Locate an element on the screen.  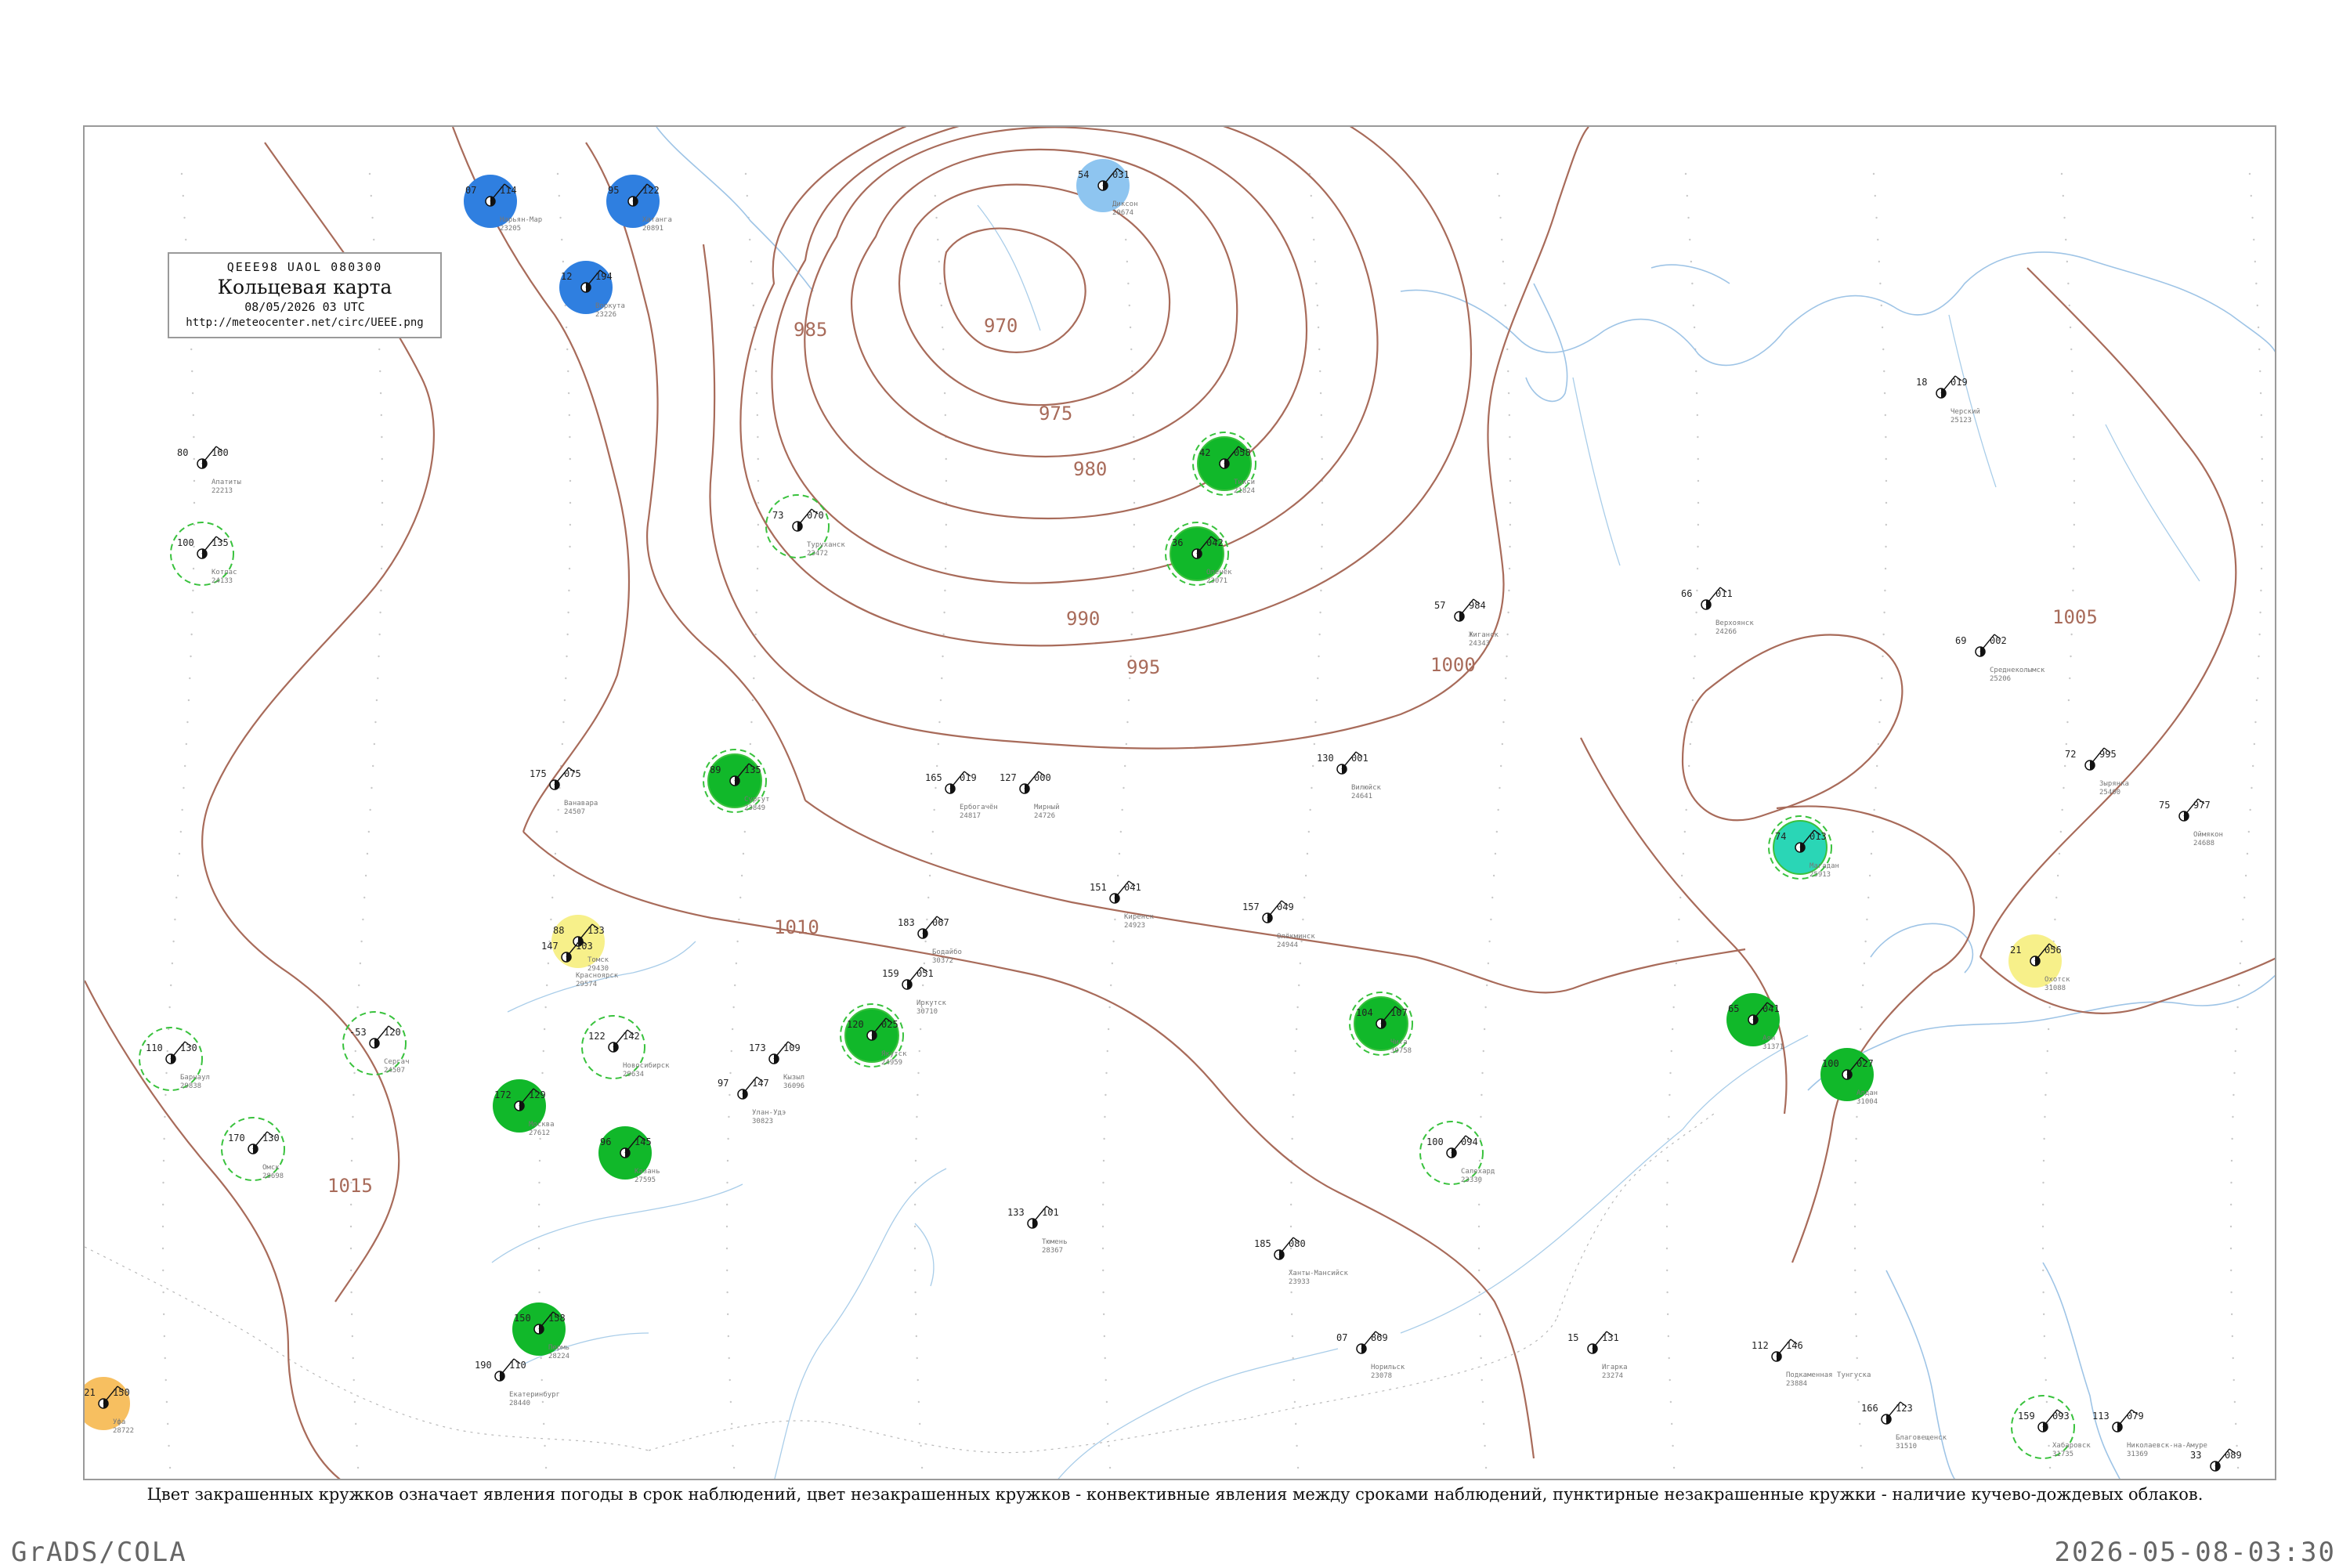
station-plot: 100 094 Салехард23330 is located at coordinates (1457, 1153).